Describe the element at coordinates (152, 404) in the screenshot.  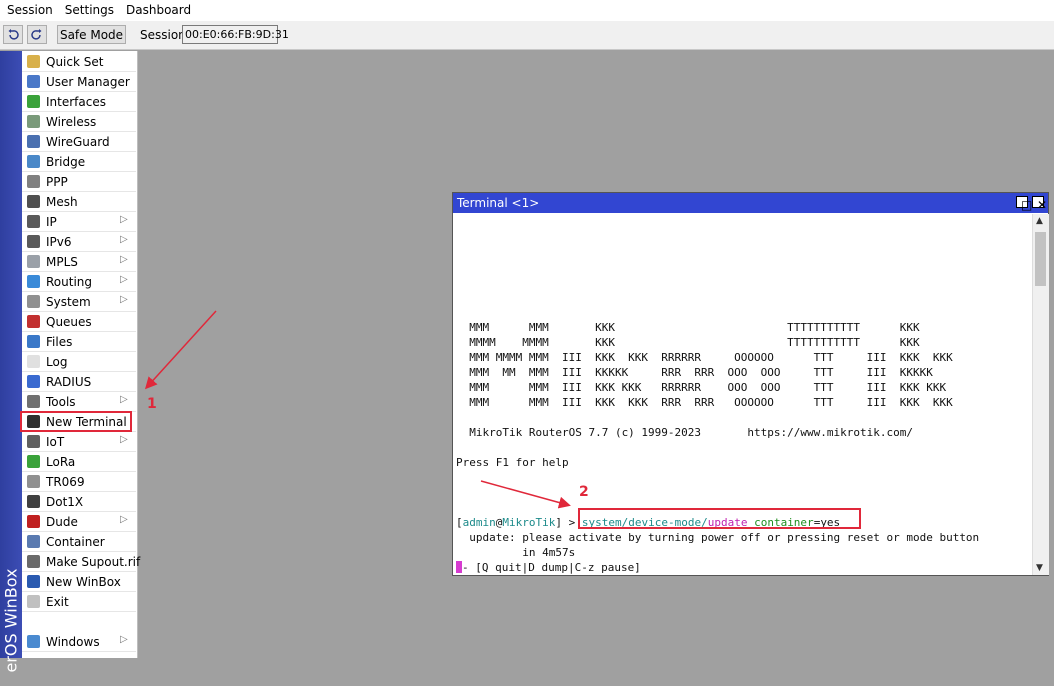
I see `step-1-label: 1` at that location.